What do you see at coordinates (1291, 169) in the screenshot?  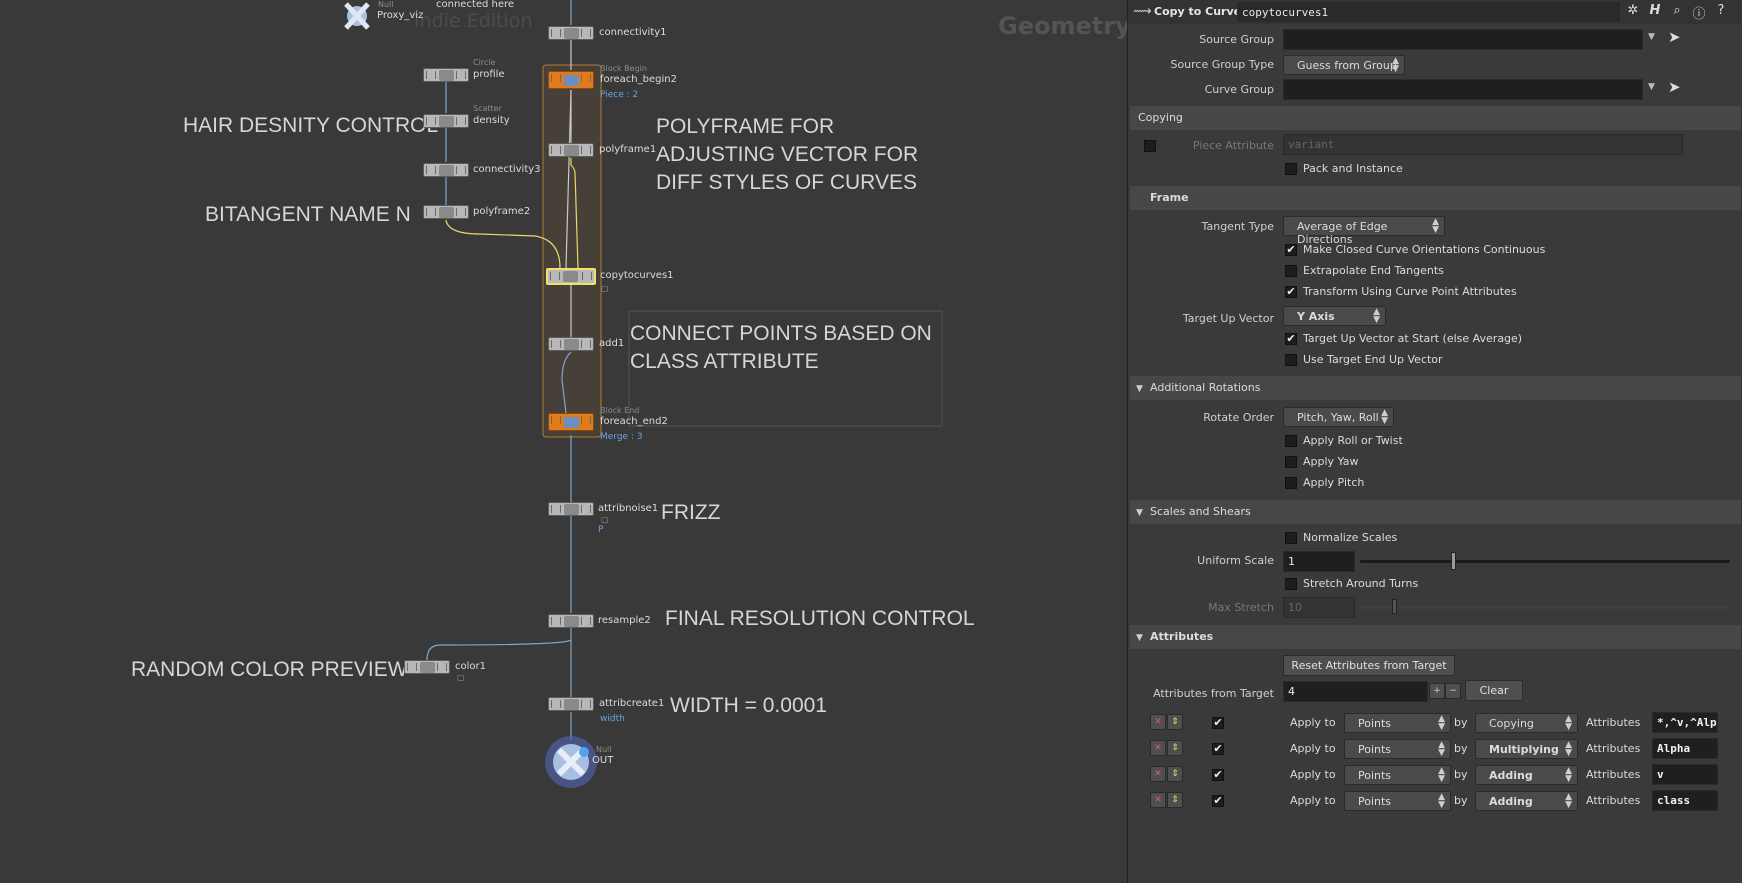 I see `pack-and-instance-checkbox` at bounding box center [1291, 169].